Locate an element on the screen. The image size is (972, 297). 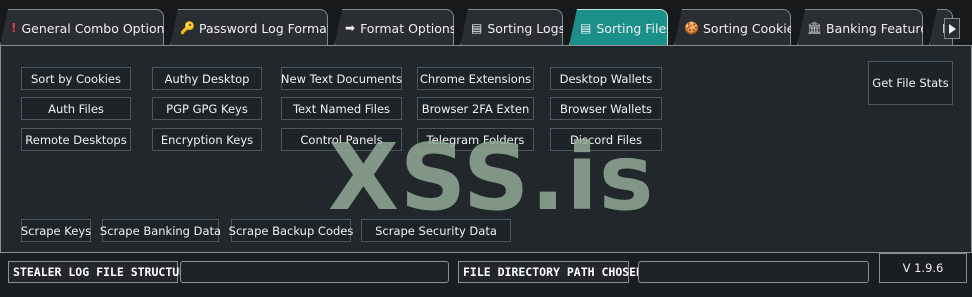
tab-sorting-files: ▤ Sorting Files is located at coordinates (618, 27).